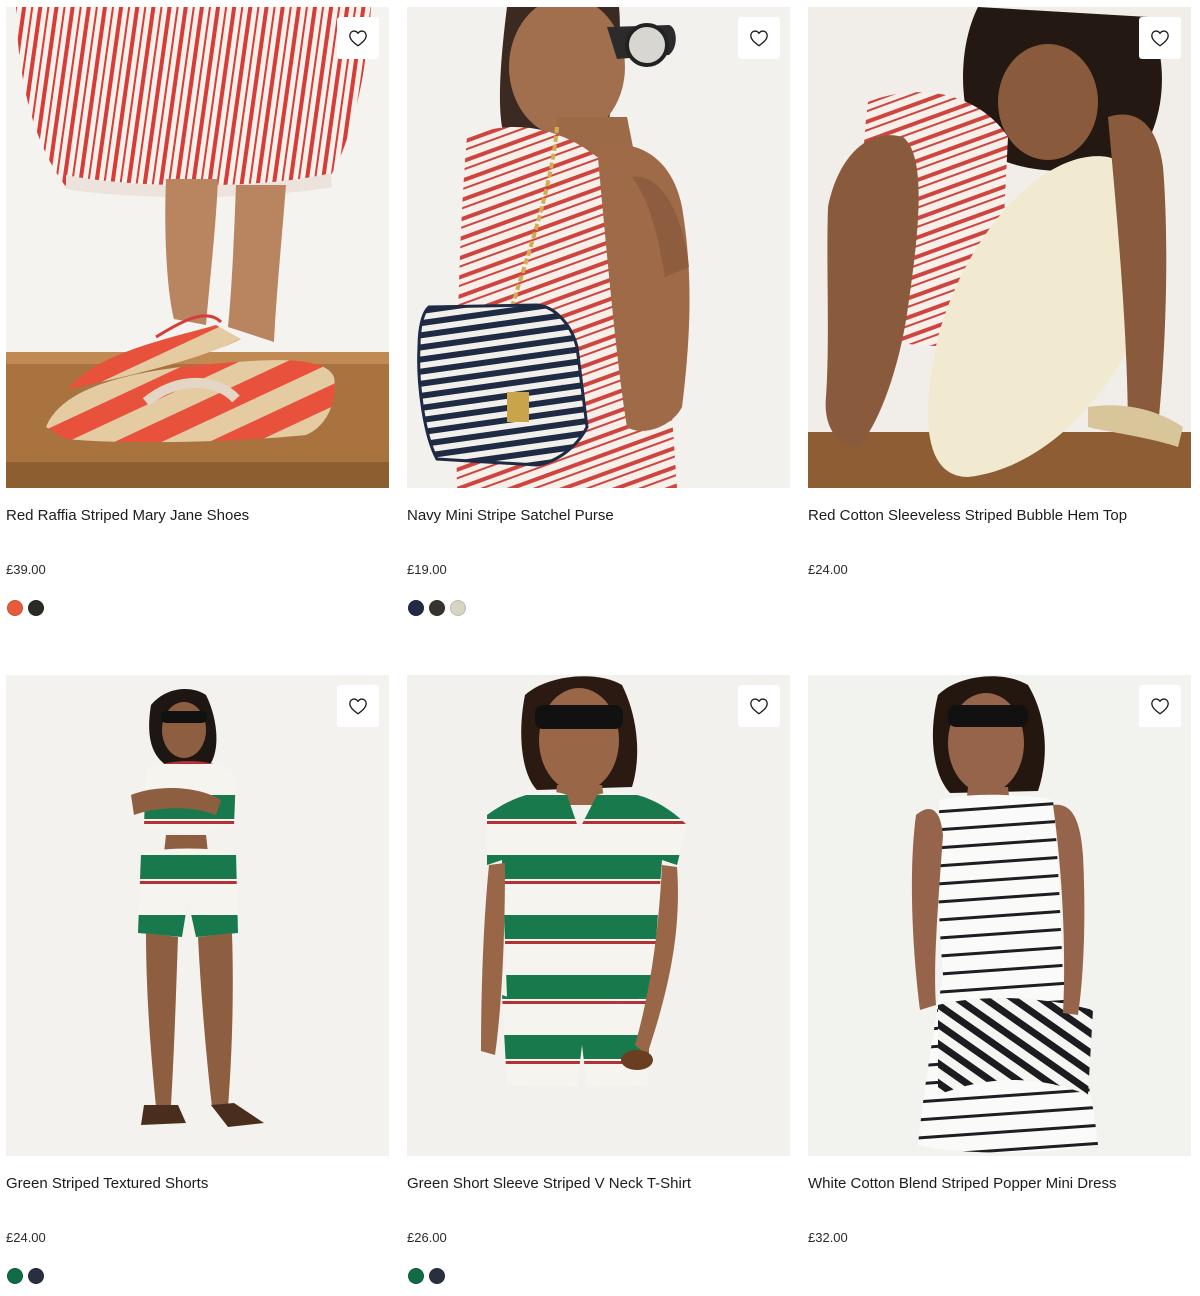  What do you see at coordinates (26, 569) in the screenshot?
I see `product-price: £39.00` at bounding box center [26, 569].